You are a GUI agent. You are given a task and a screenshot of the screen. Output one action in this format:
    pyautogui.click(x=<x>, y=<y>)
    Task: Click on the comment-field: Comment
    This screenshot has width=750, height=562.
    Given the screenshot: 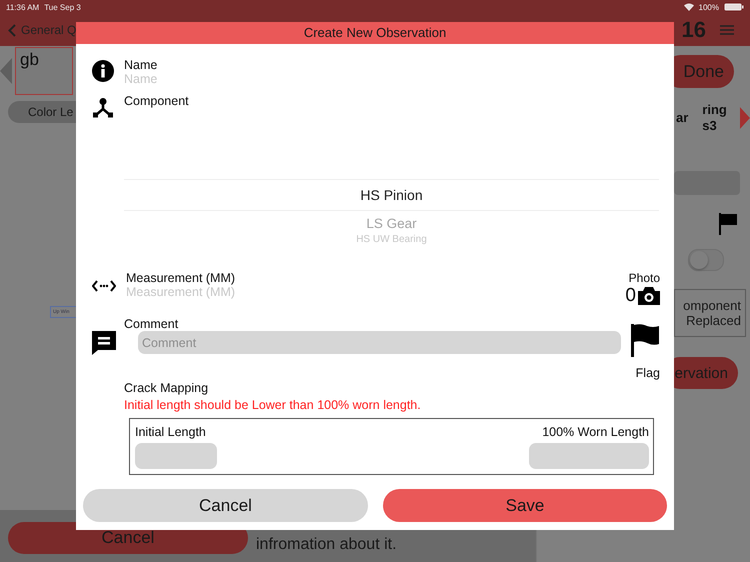 What is the action you would take?
    pyautogui.click(x=379, y=342)
    